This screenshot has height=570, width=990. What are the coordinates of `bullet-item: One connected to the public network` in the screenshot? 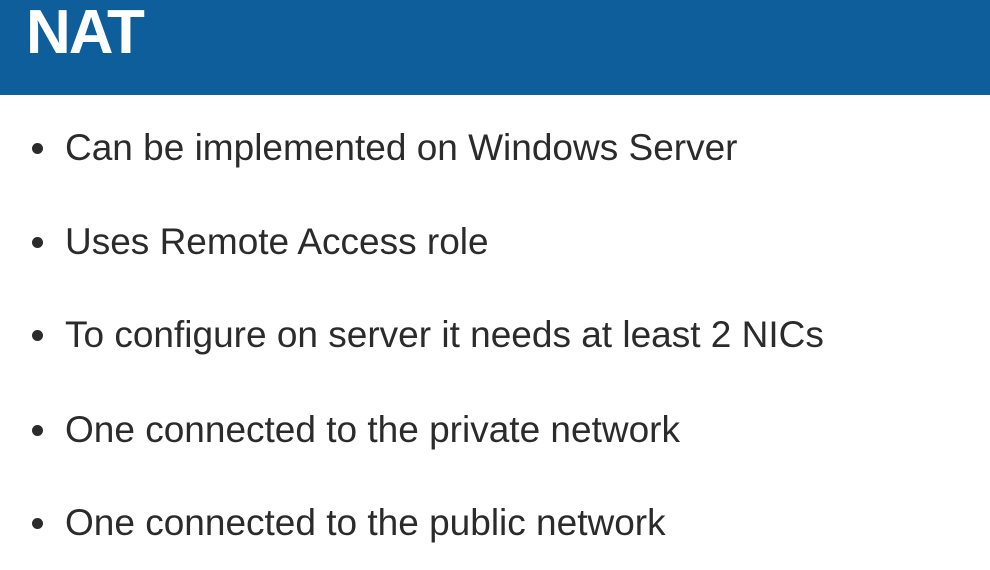 It's located at (502, 523).